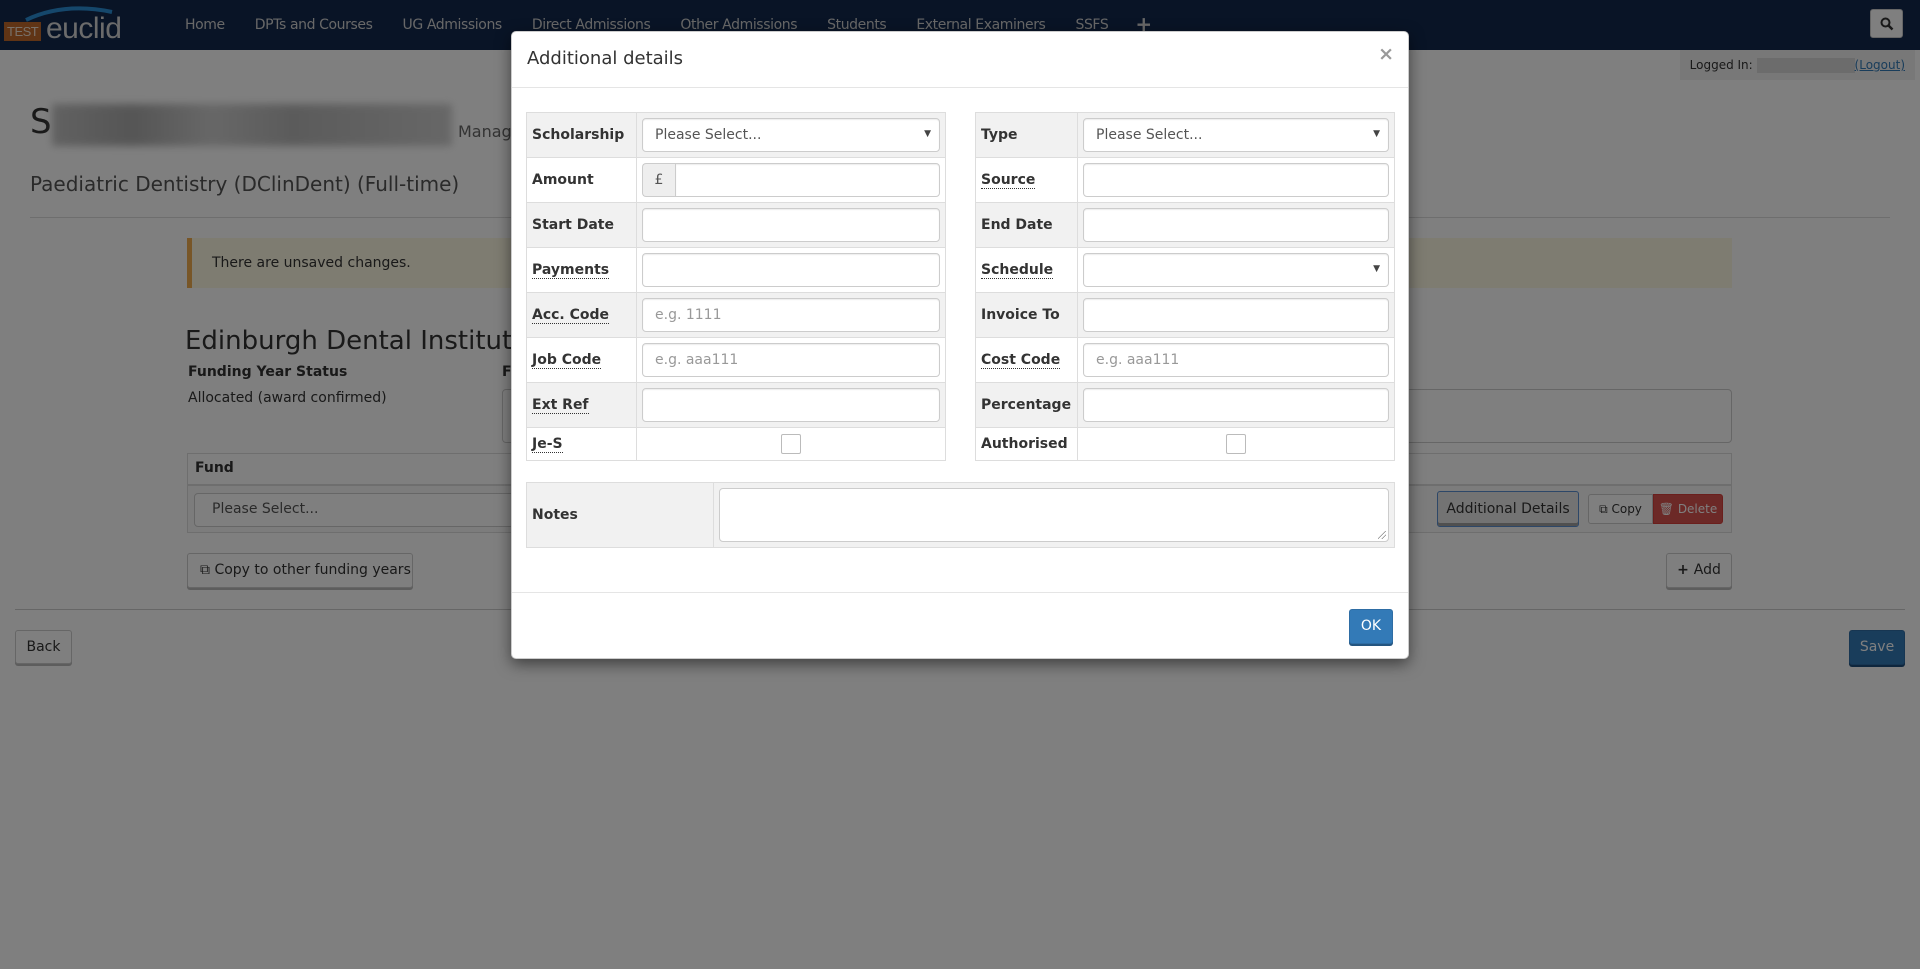 Image resolution: width=1920 pixels, height=969 pixels. Describe the element at coordinates (960, 592) in the screenshot. I see `modal-footer-divider` at that location.